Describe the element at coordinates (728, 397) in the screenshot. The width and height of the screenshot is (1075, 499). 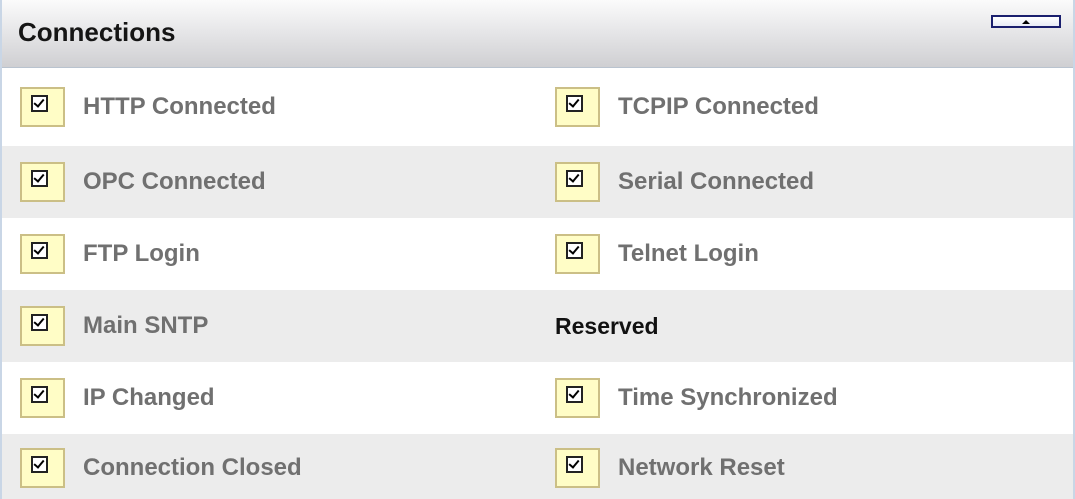
I see `option-label: Time Synchronized` at that location.